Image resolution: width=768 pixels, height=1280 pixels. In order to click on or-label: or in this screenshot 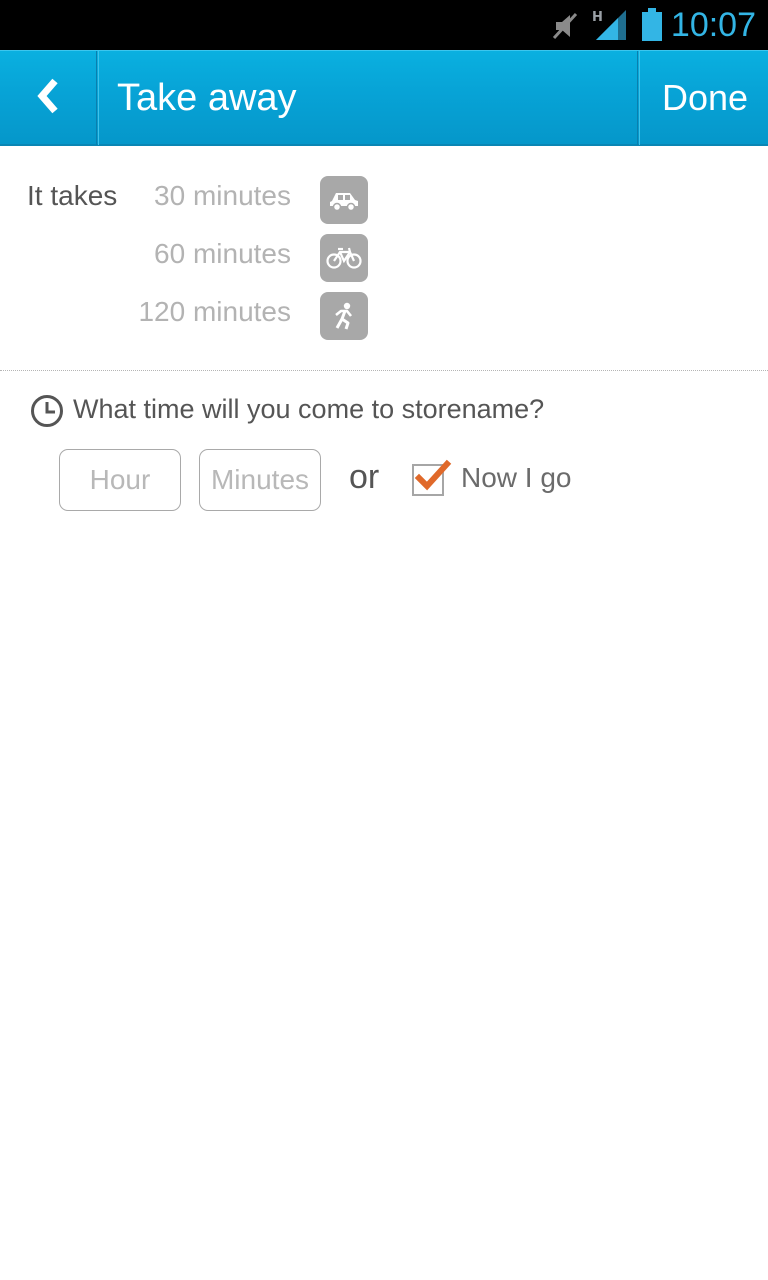, I will do `click(364, 477)`.